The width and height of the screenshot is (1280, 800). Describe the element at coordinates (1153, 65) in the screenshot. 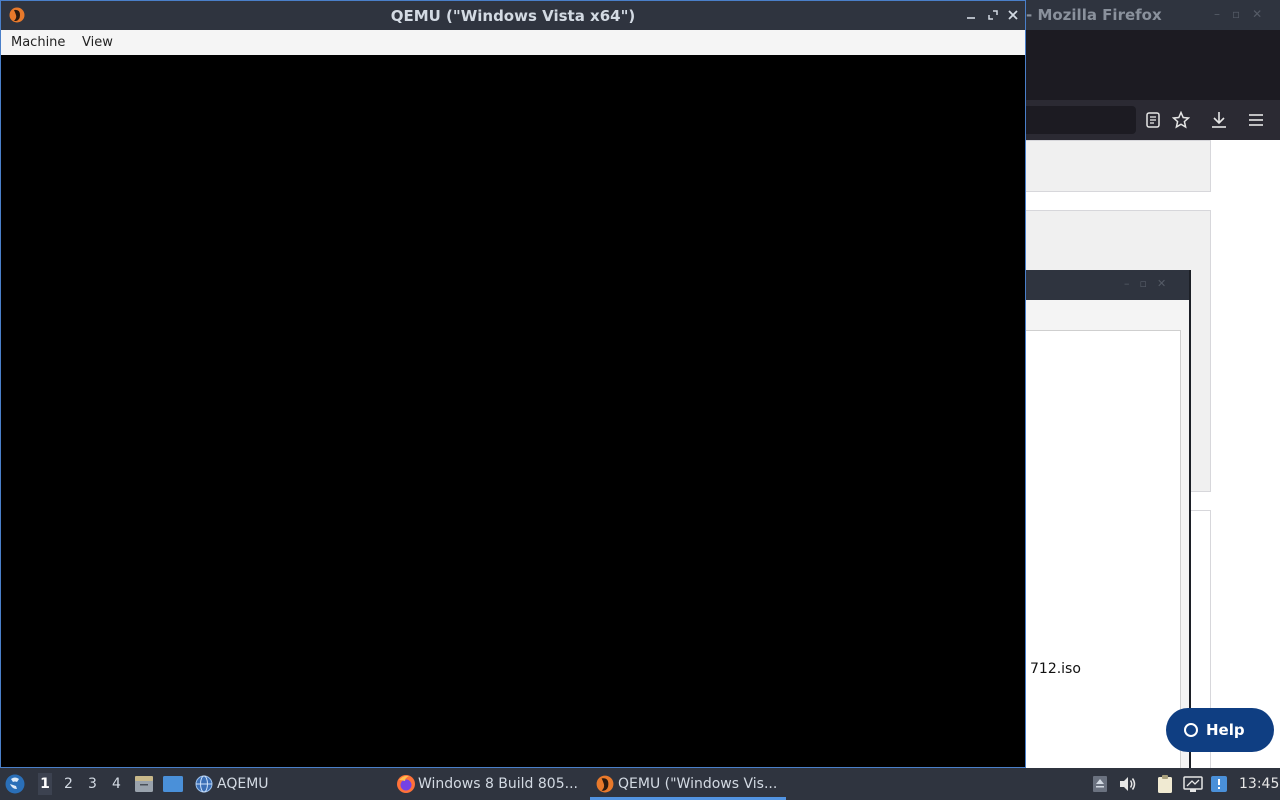

I see `firefox-tabstrip` at that location.